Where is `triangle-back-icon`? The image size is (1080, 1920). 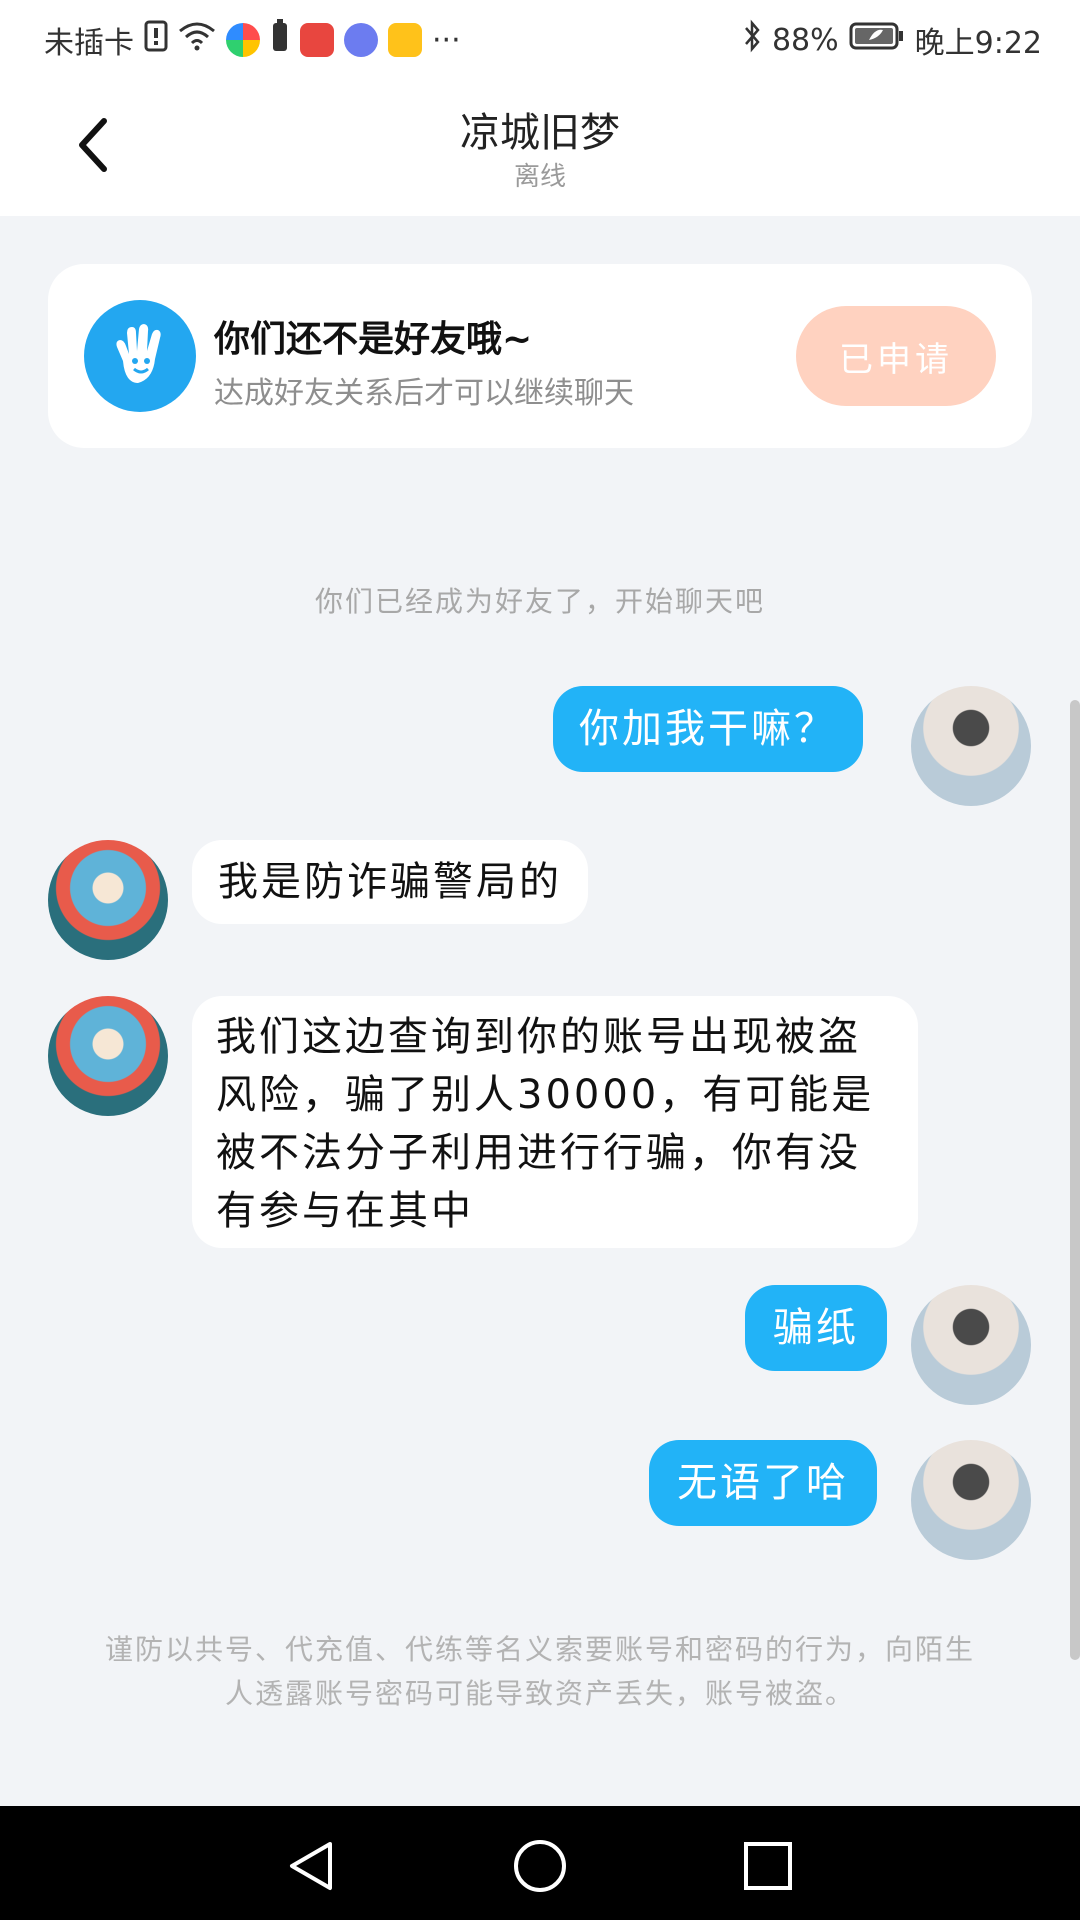 triangle-back-icon is located at coordinates (311, 1866).